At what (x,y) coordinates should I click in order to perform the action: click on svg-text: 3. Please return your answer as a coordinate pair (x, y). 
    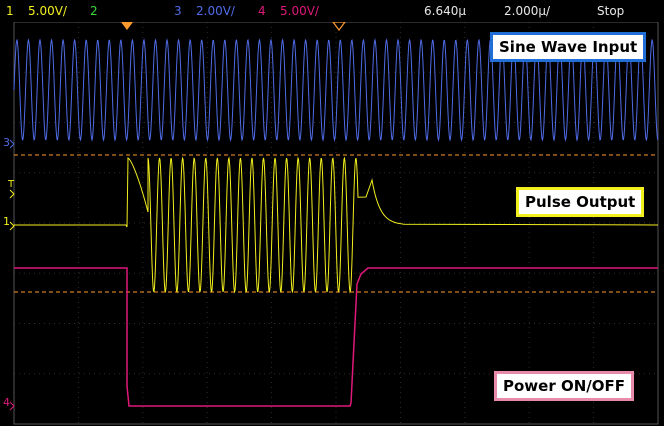
    Looking at the image, I should click on (6, 142).